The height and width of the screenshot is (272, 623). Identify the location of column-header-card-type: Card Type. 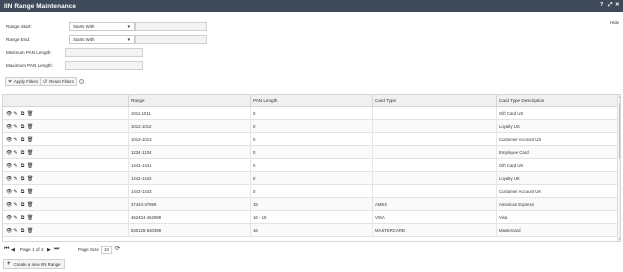
(434, 101).